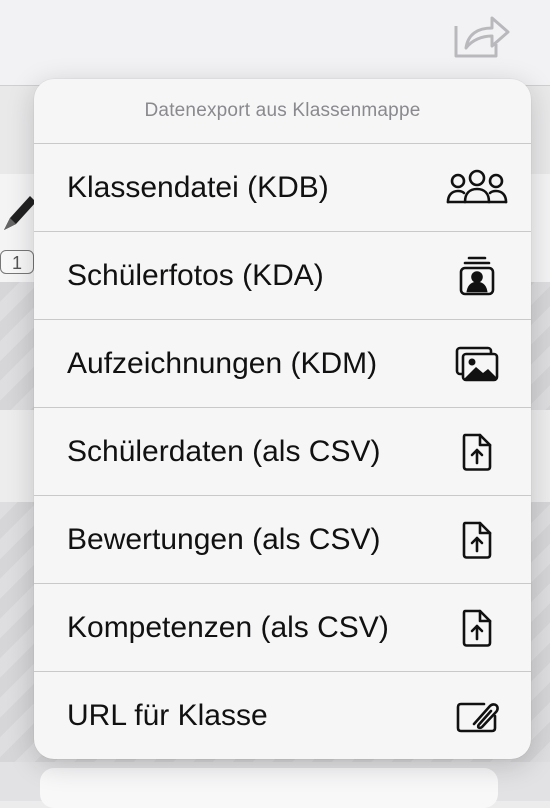 The height and width of the screenshot is (808, 550). What do you see at coordinates (228, 627) in the screenshot?
I see `menu-item-label: Kompetenzen (als CSV)` at bounding box center [228, 627].